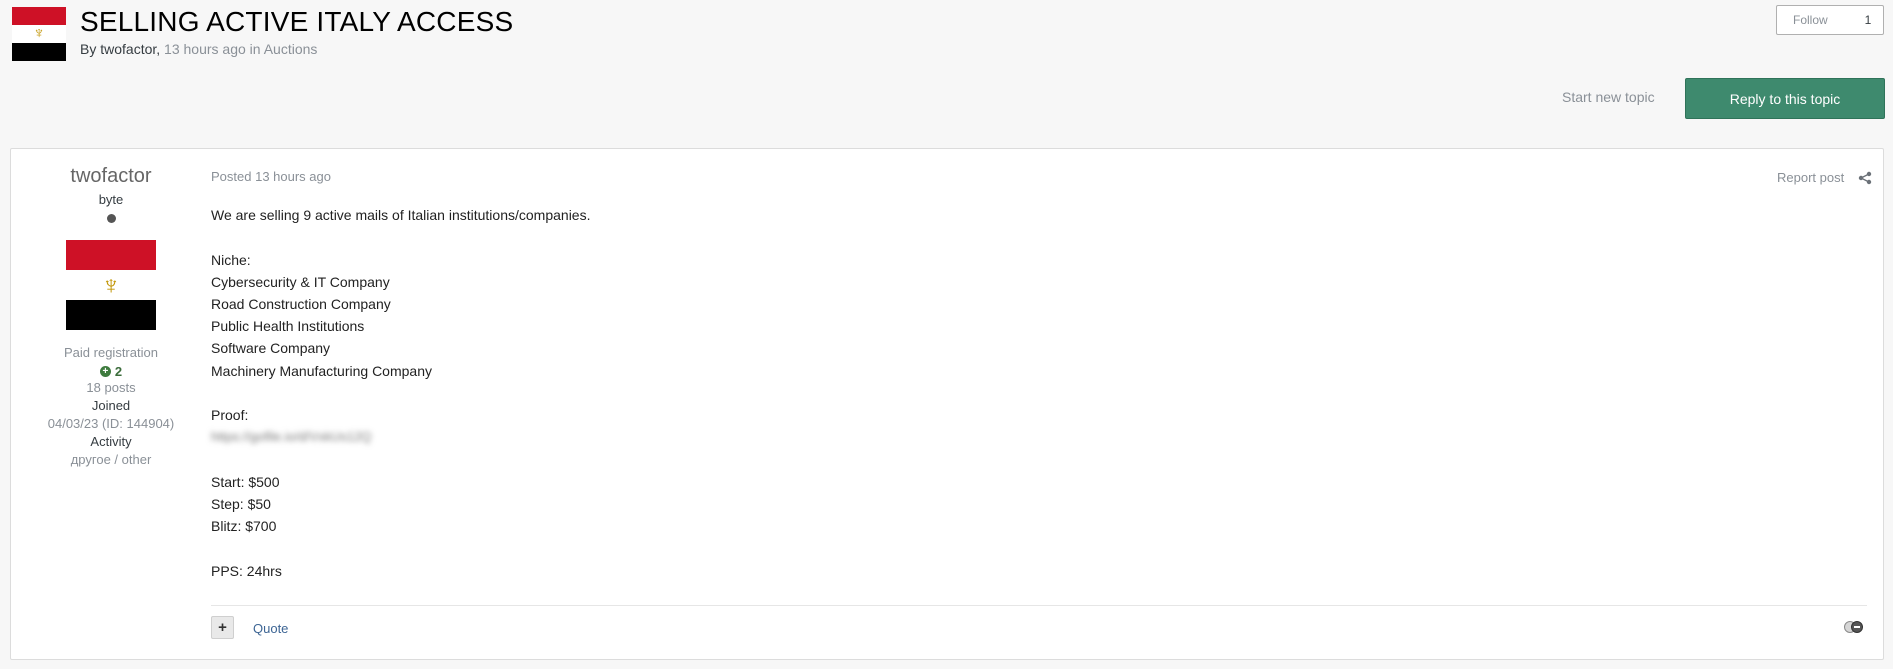 This screenshot has width=1893, height=669. Describe the element at coordinates (297, 21) in the screenshot. I see `page-title: SELLING ACTIVE ITALY ACCESS` at that location.